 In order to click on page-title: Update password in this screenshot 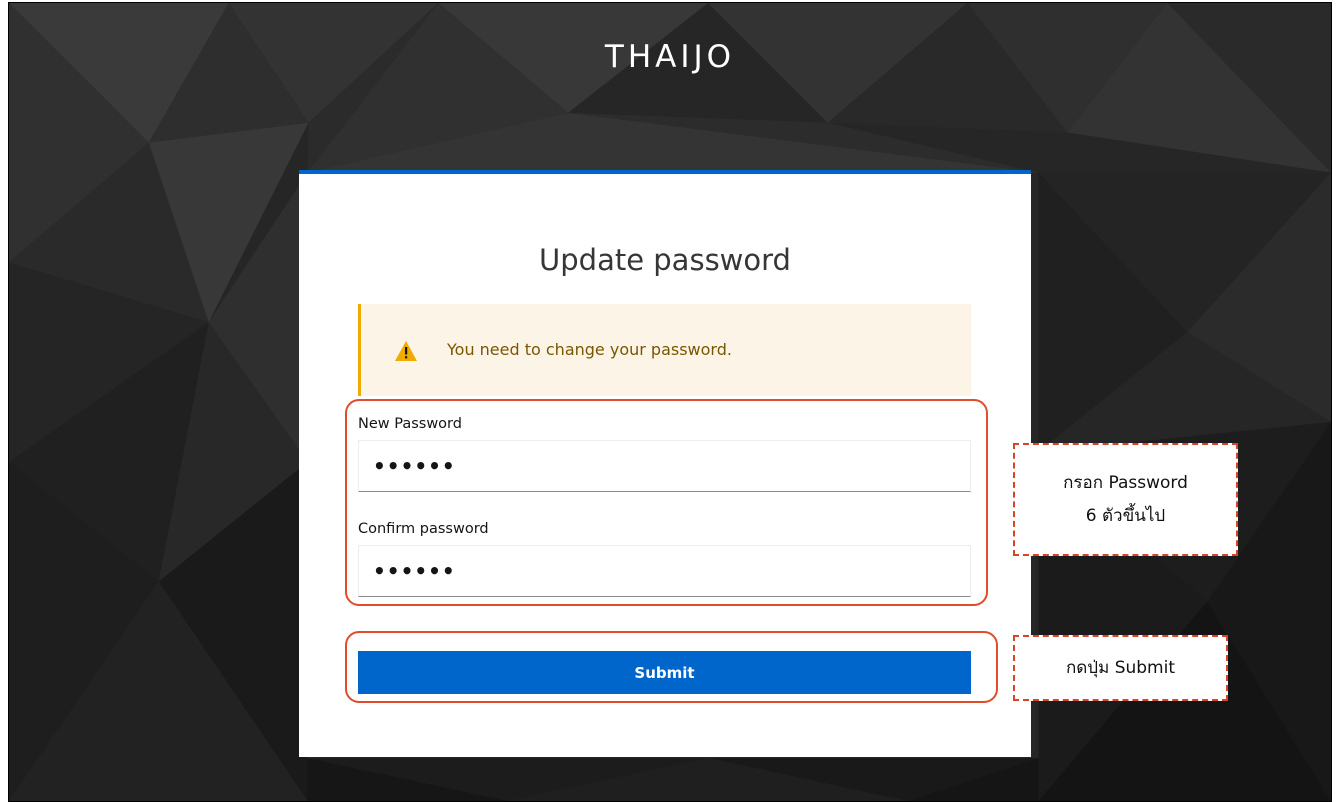, I will do `click(665, 260)`.